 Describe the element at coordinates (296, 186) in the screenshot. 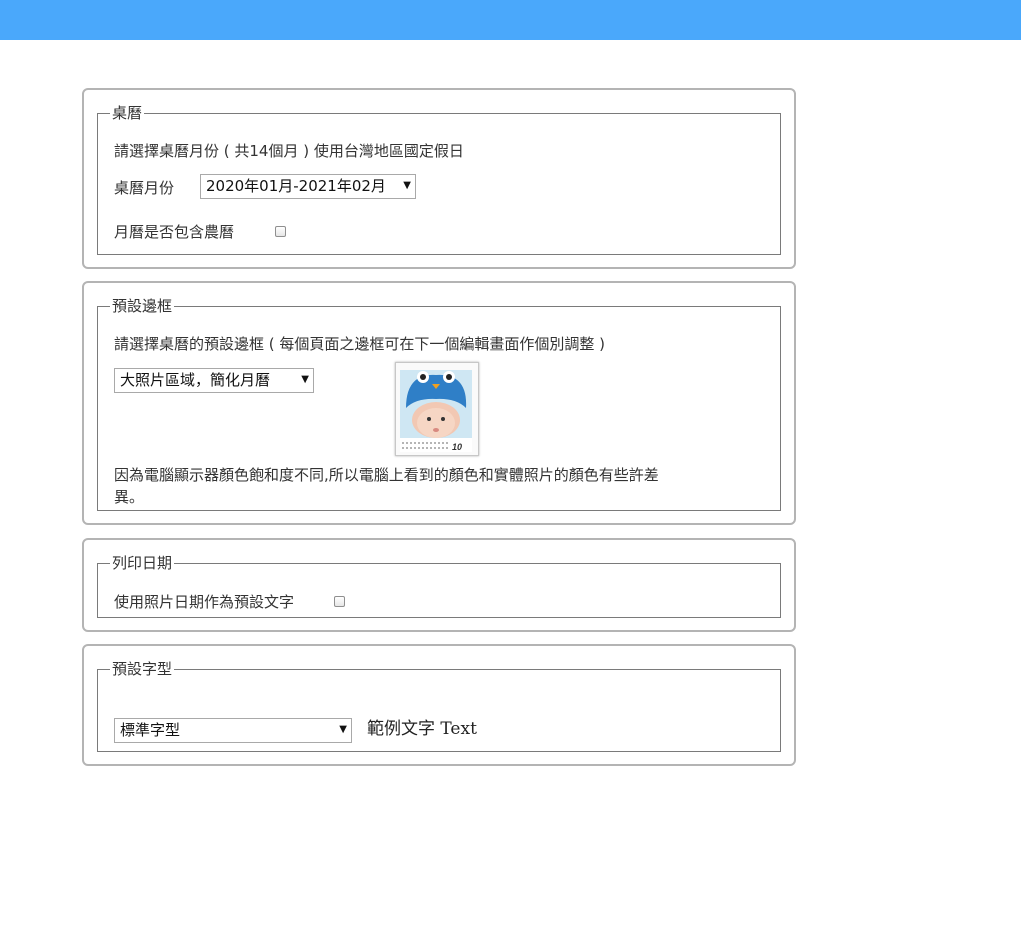

I see `calendar-month-value: 2020年01月-2021年02月` at that location.